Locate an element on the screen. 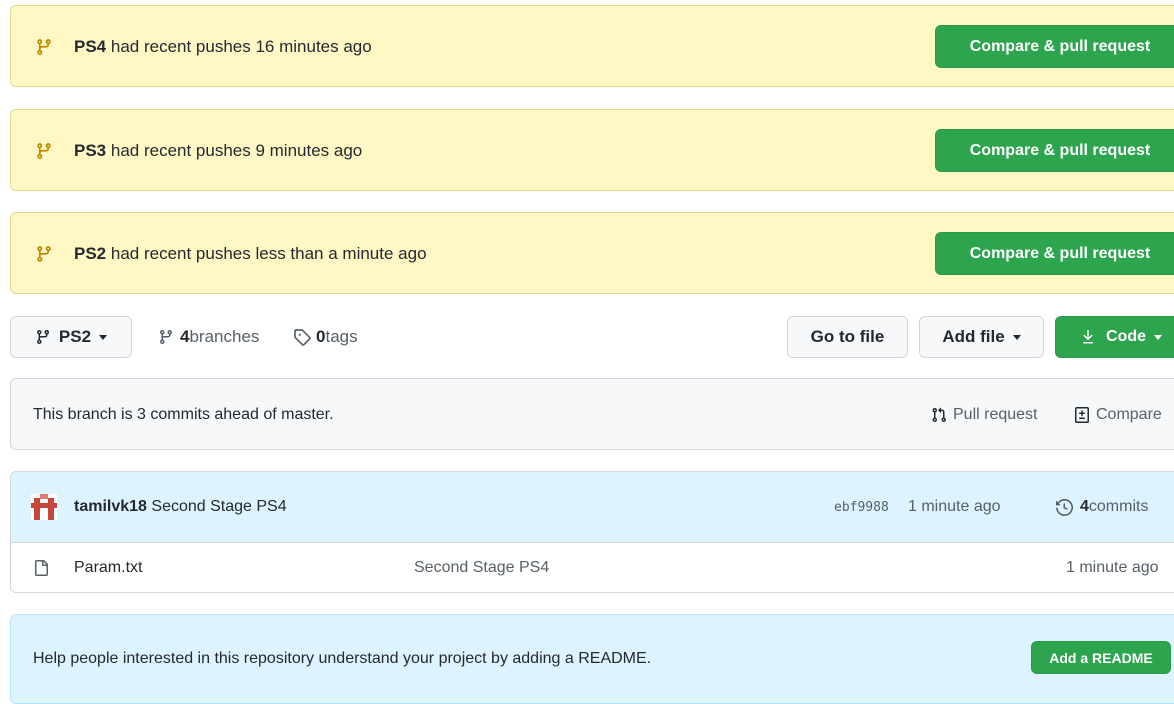 Image resolution: width=1174 pixels, height=704 pixels. commit-author: tamilvk18 is located at coordinates (110, 506).